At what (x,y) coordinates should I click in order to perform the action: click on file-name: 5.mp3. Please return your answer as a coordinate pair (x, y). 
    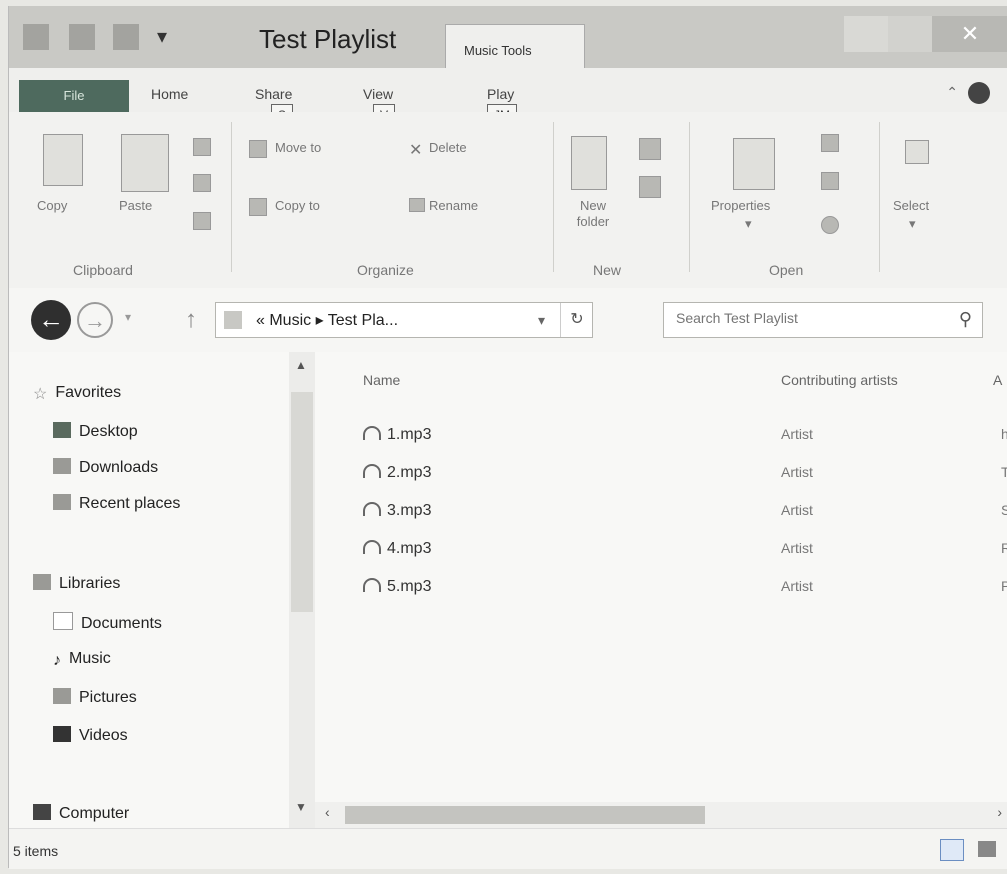
    Looking at the image, I should click on (409, 586).